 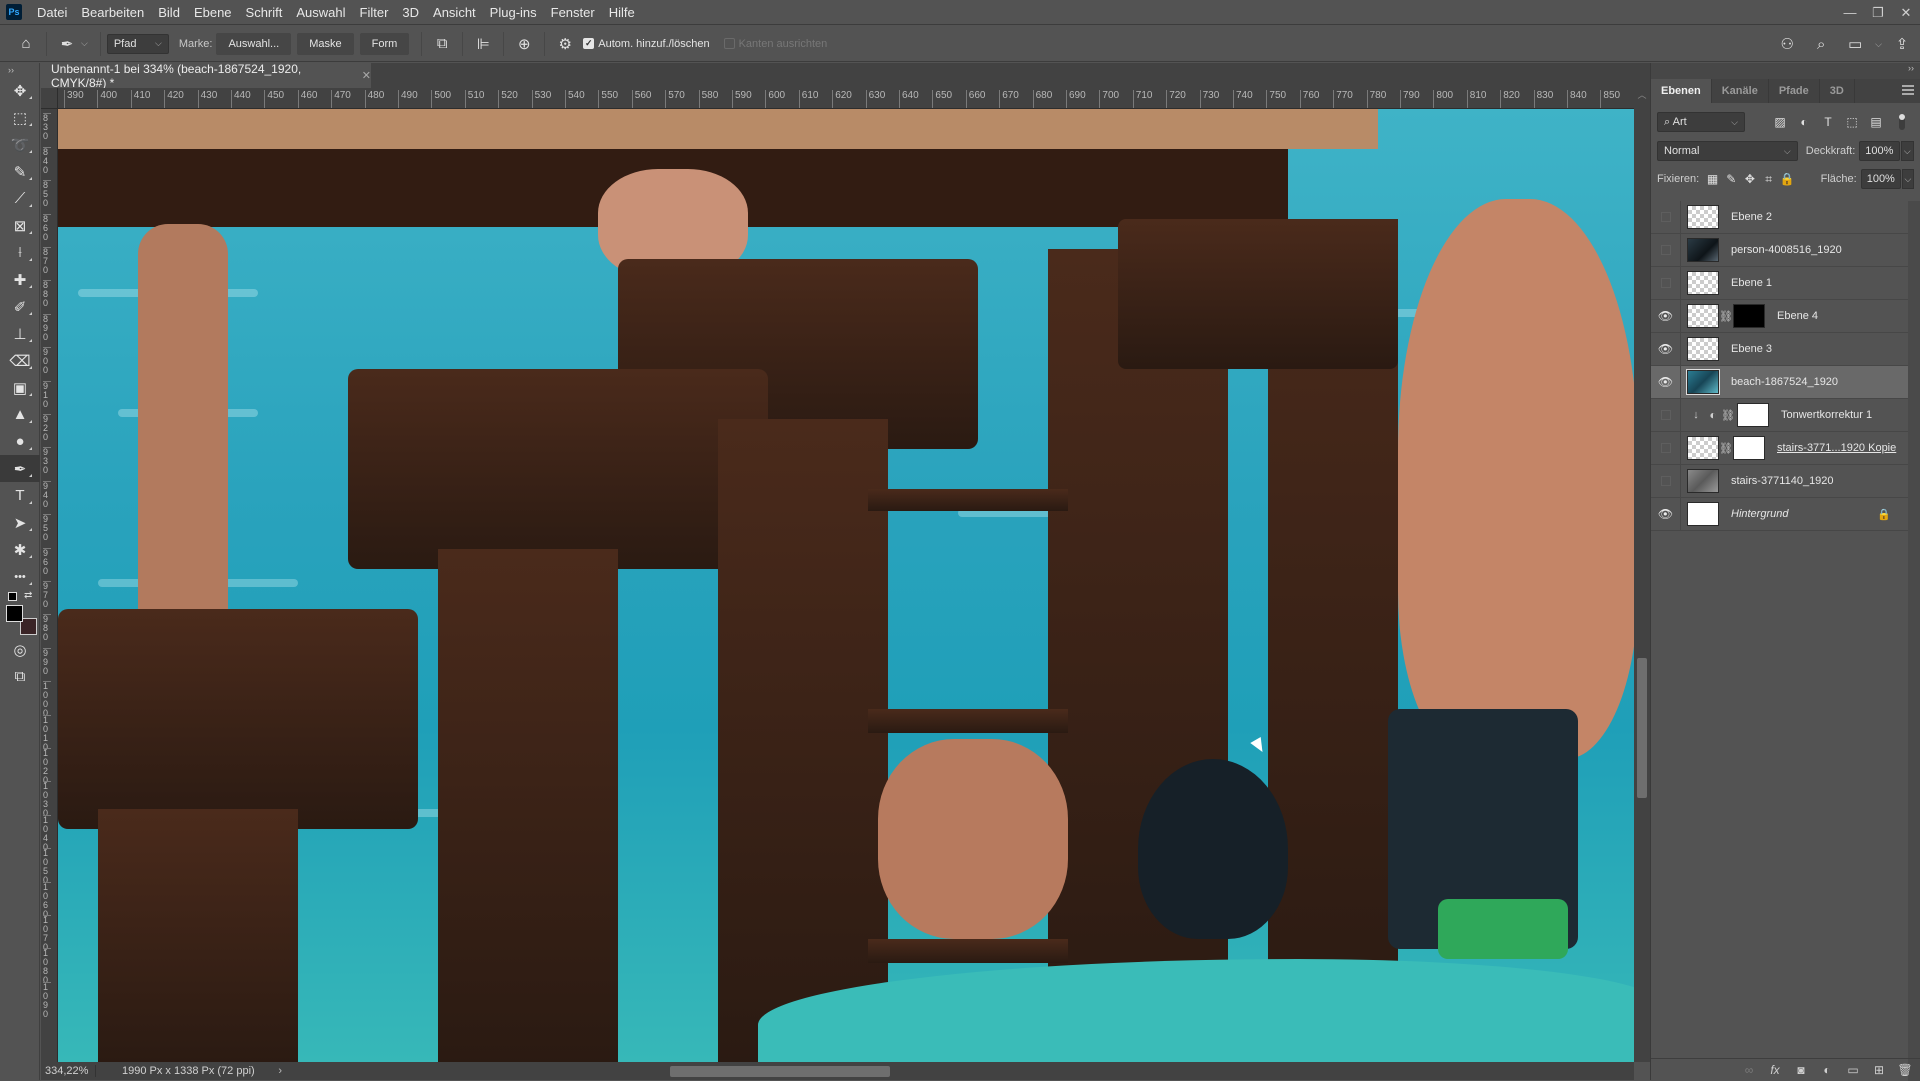 What do you see at coordinates (20, 676) in the screenshot?
I see `screen-mode-icon: ⧉` at bounding box center [20, 676].